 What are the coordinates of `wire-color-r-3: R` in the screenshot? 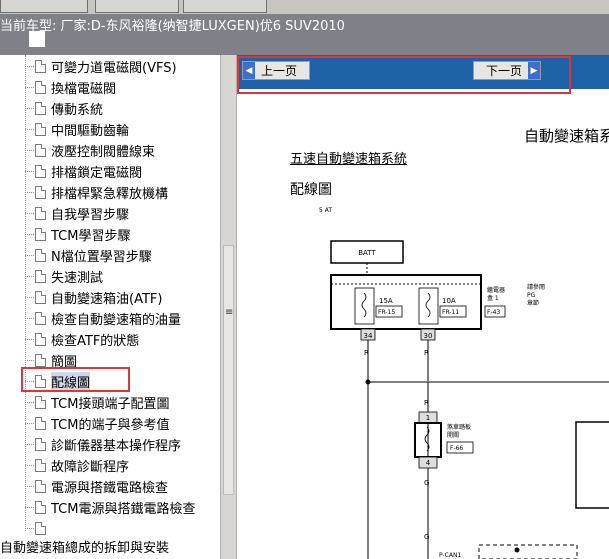 It's located at (426, 403).